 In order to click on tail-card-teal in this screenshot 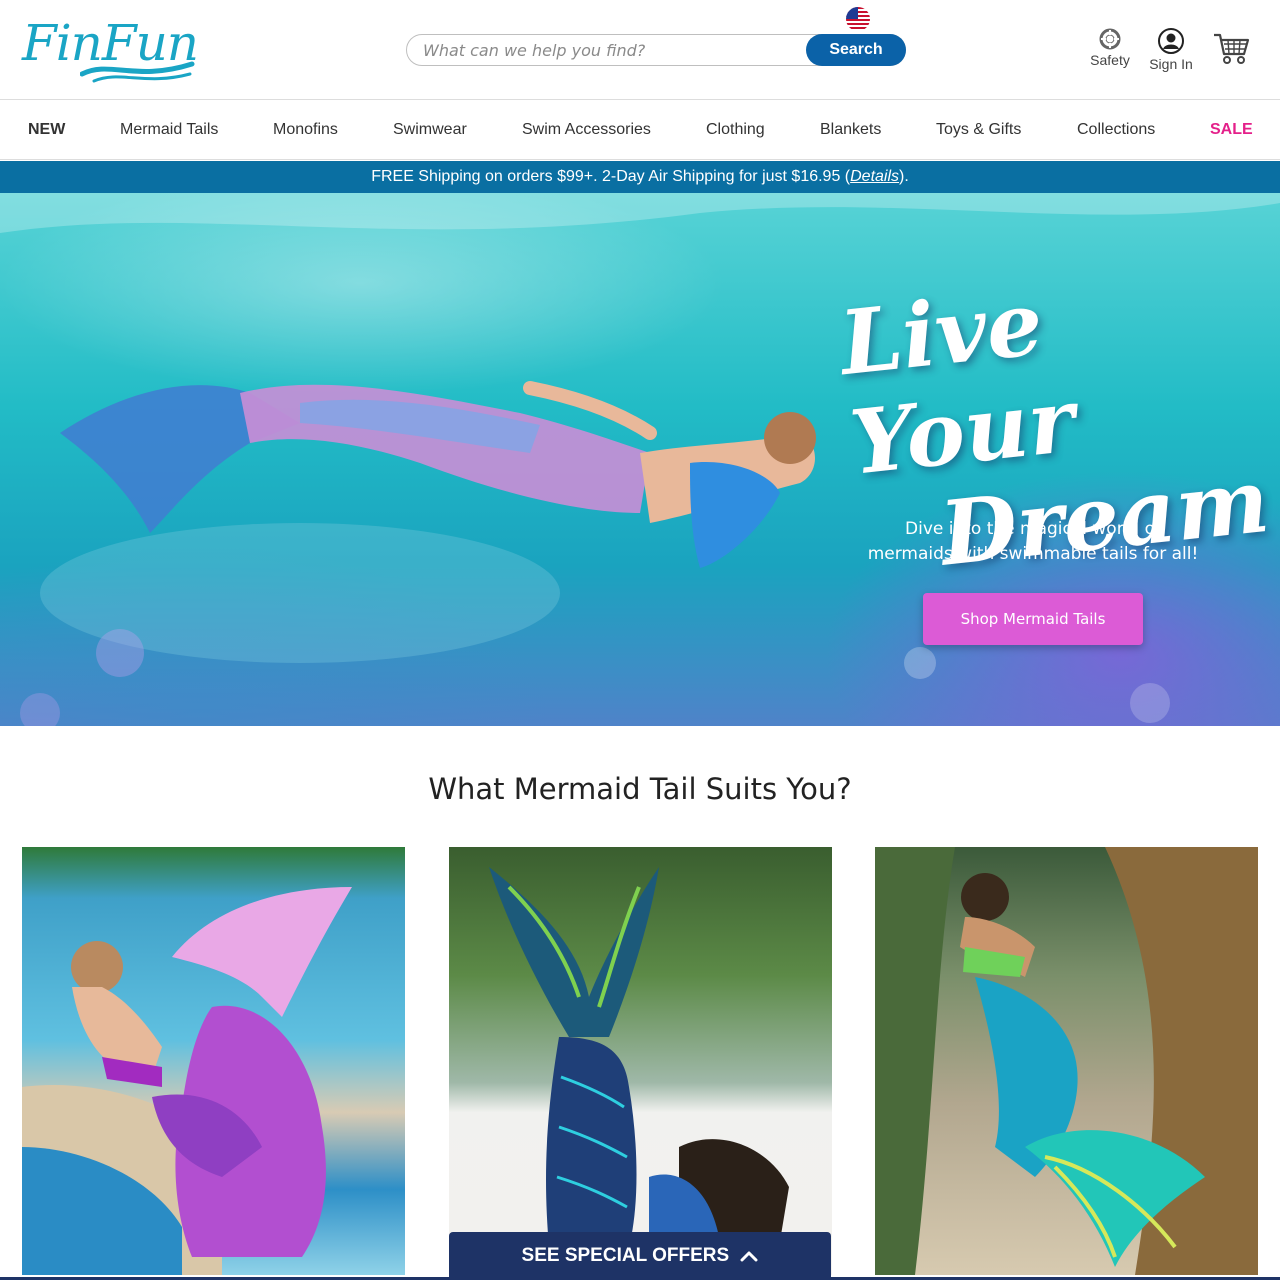, I will do `click(1066, 1061)`.